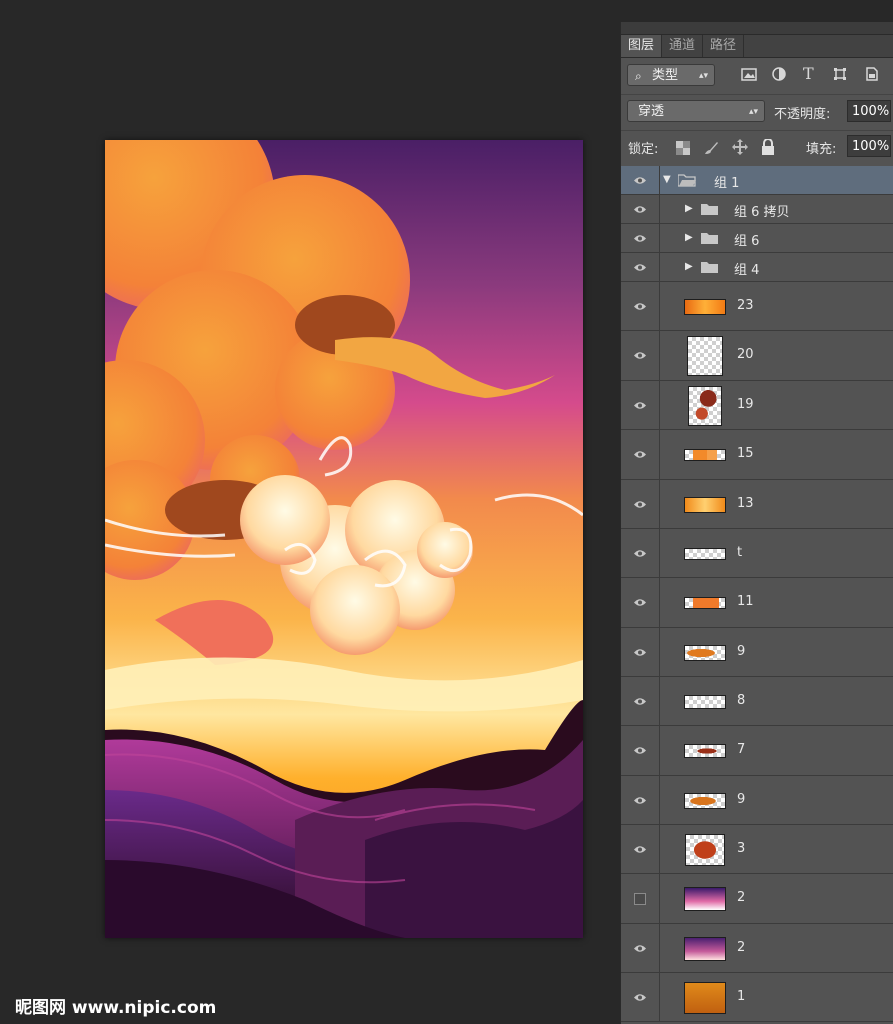 The height and width of the screenshot is (1024, 893). Describe the element at coordinates (749, 76) in the screenshot. I see `image-filter-icon` at that location.